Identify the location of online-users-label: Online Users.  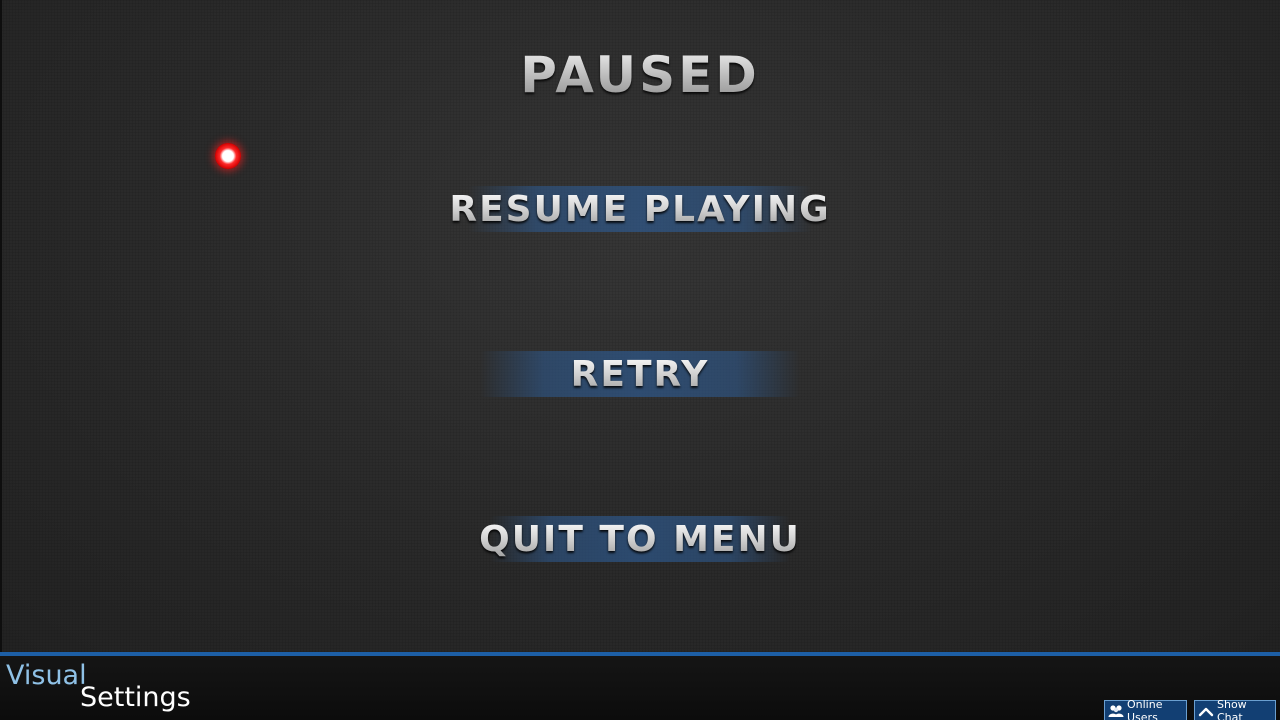
(1145, 708).